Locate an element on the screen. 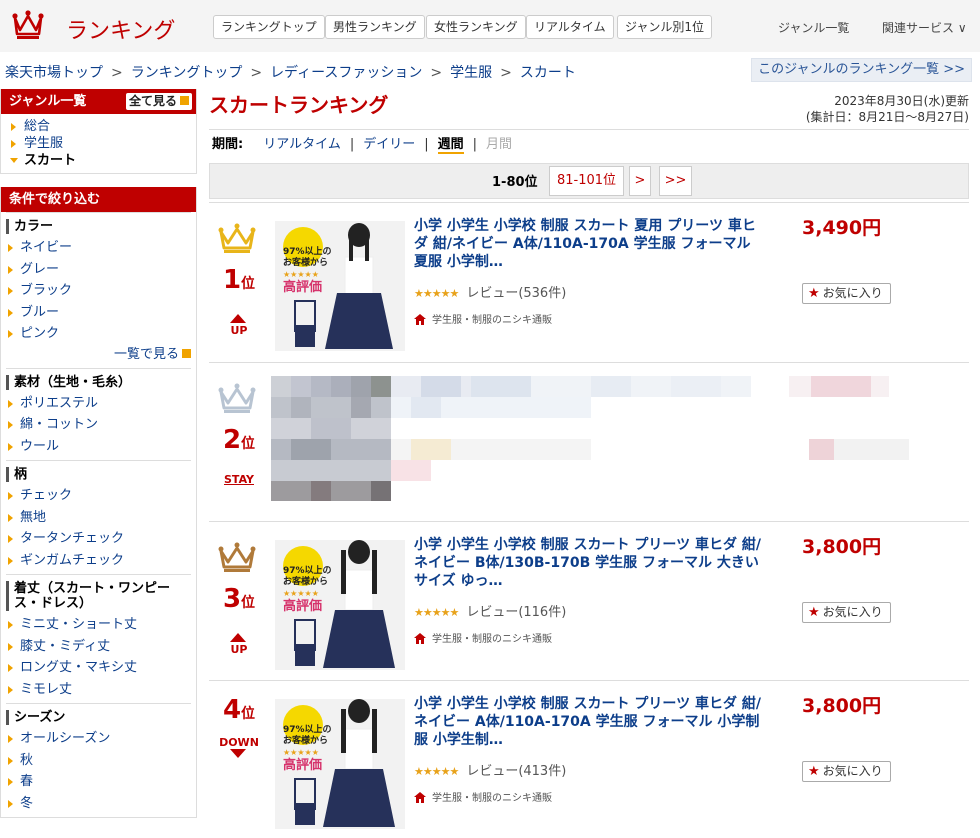  genre-item-overall: 総合 is located at coordinates (103, 126).